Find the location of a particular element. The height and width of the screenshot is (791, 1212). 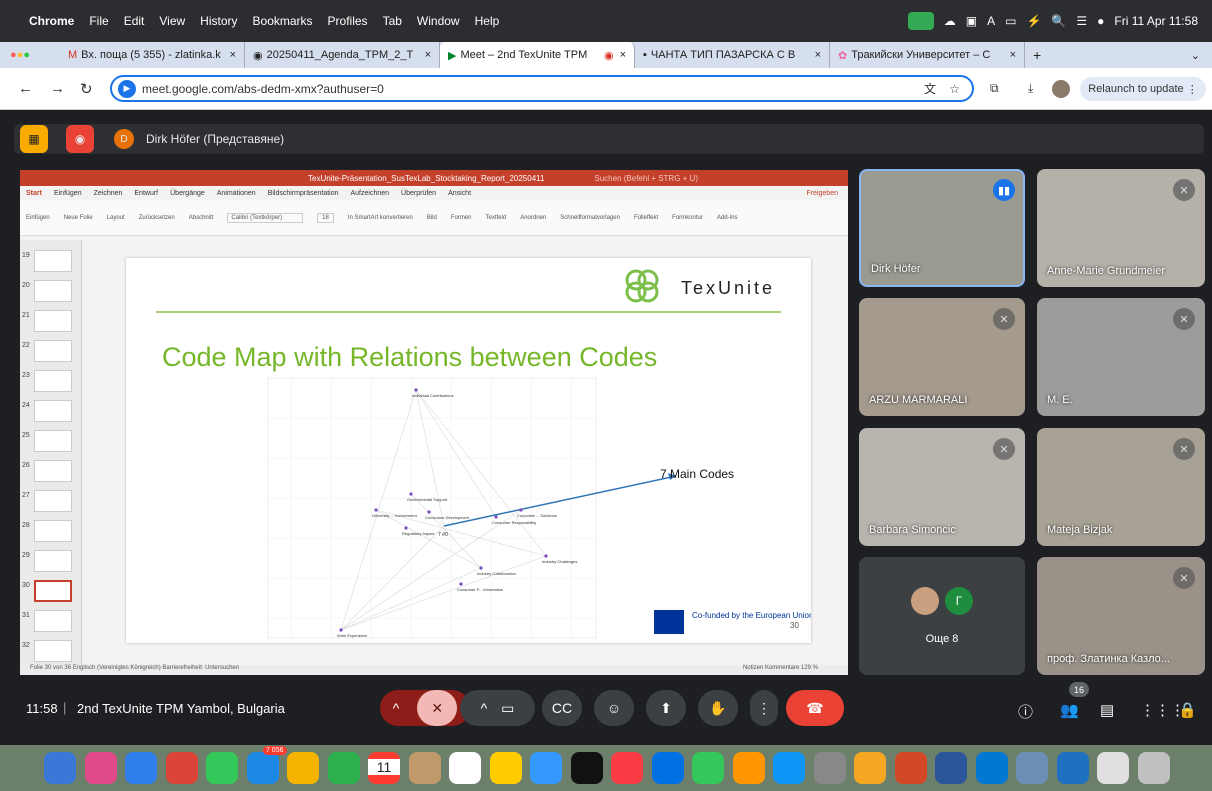

calendar-icon: APR 11 is located at coordinates (384, 768).